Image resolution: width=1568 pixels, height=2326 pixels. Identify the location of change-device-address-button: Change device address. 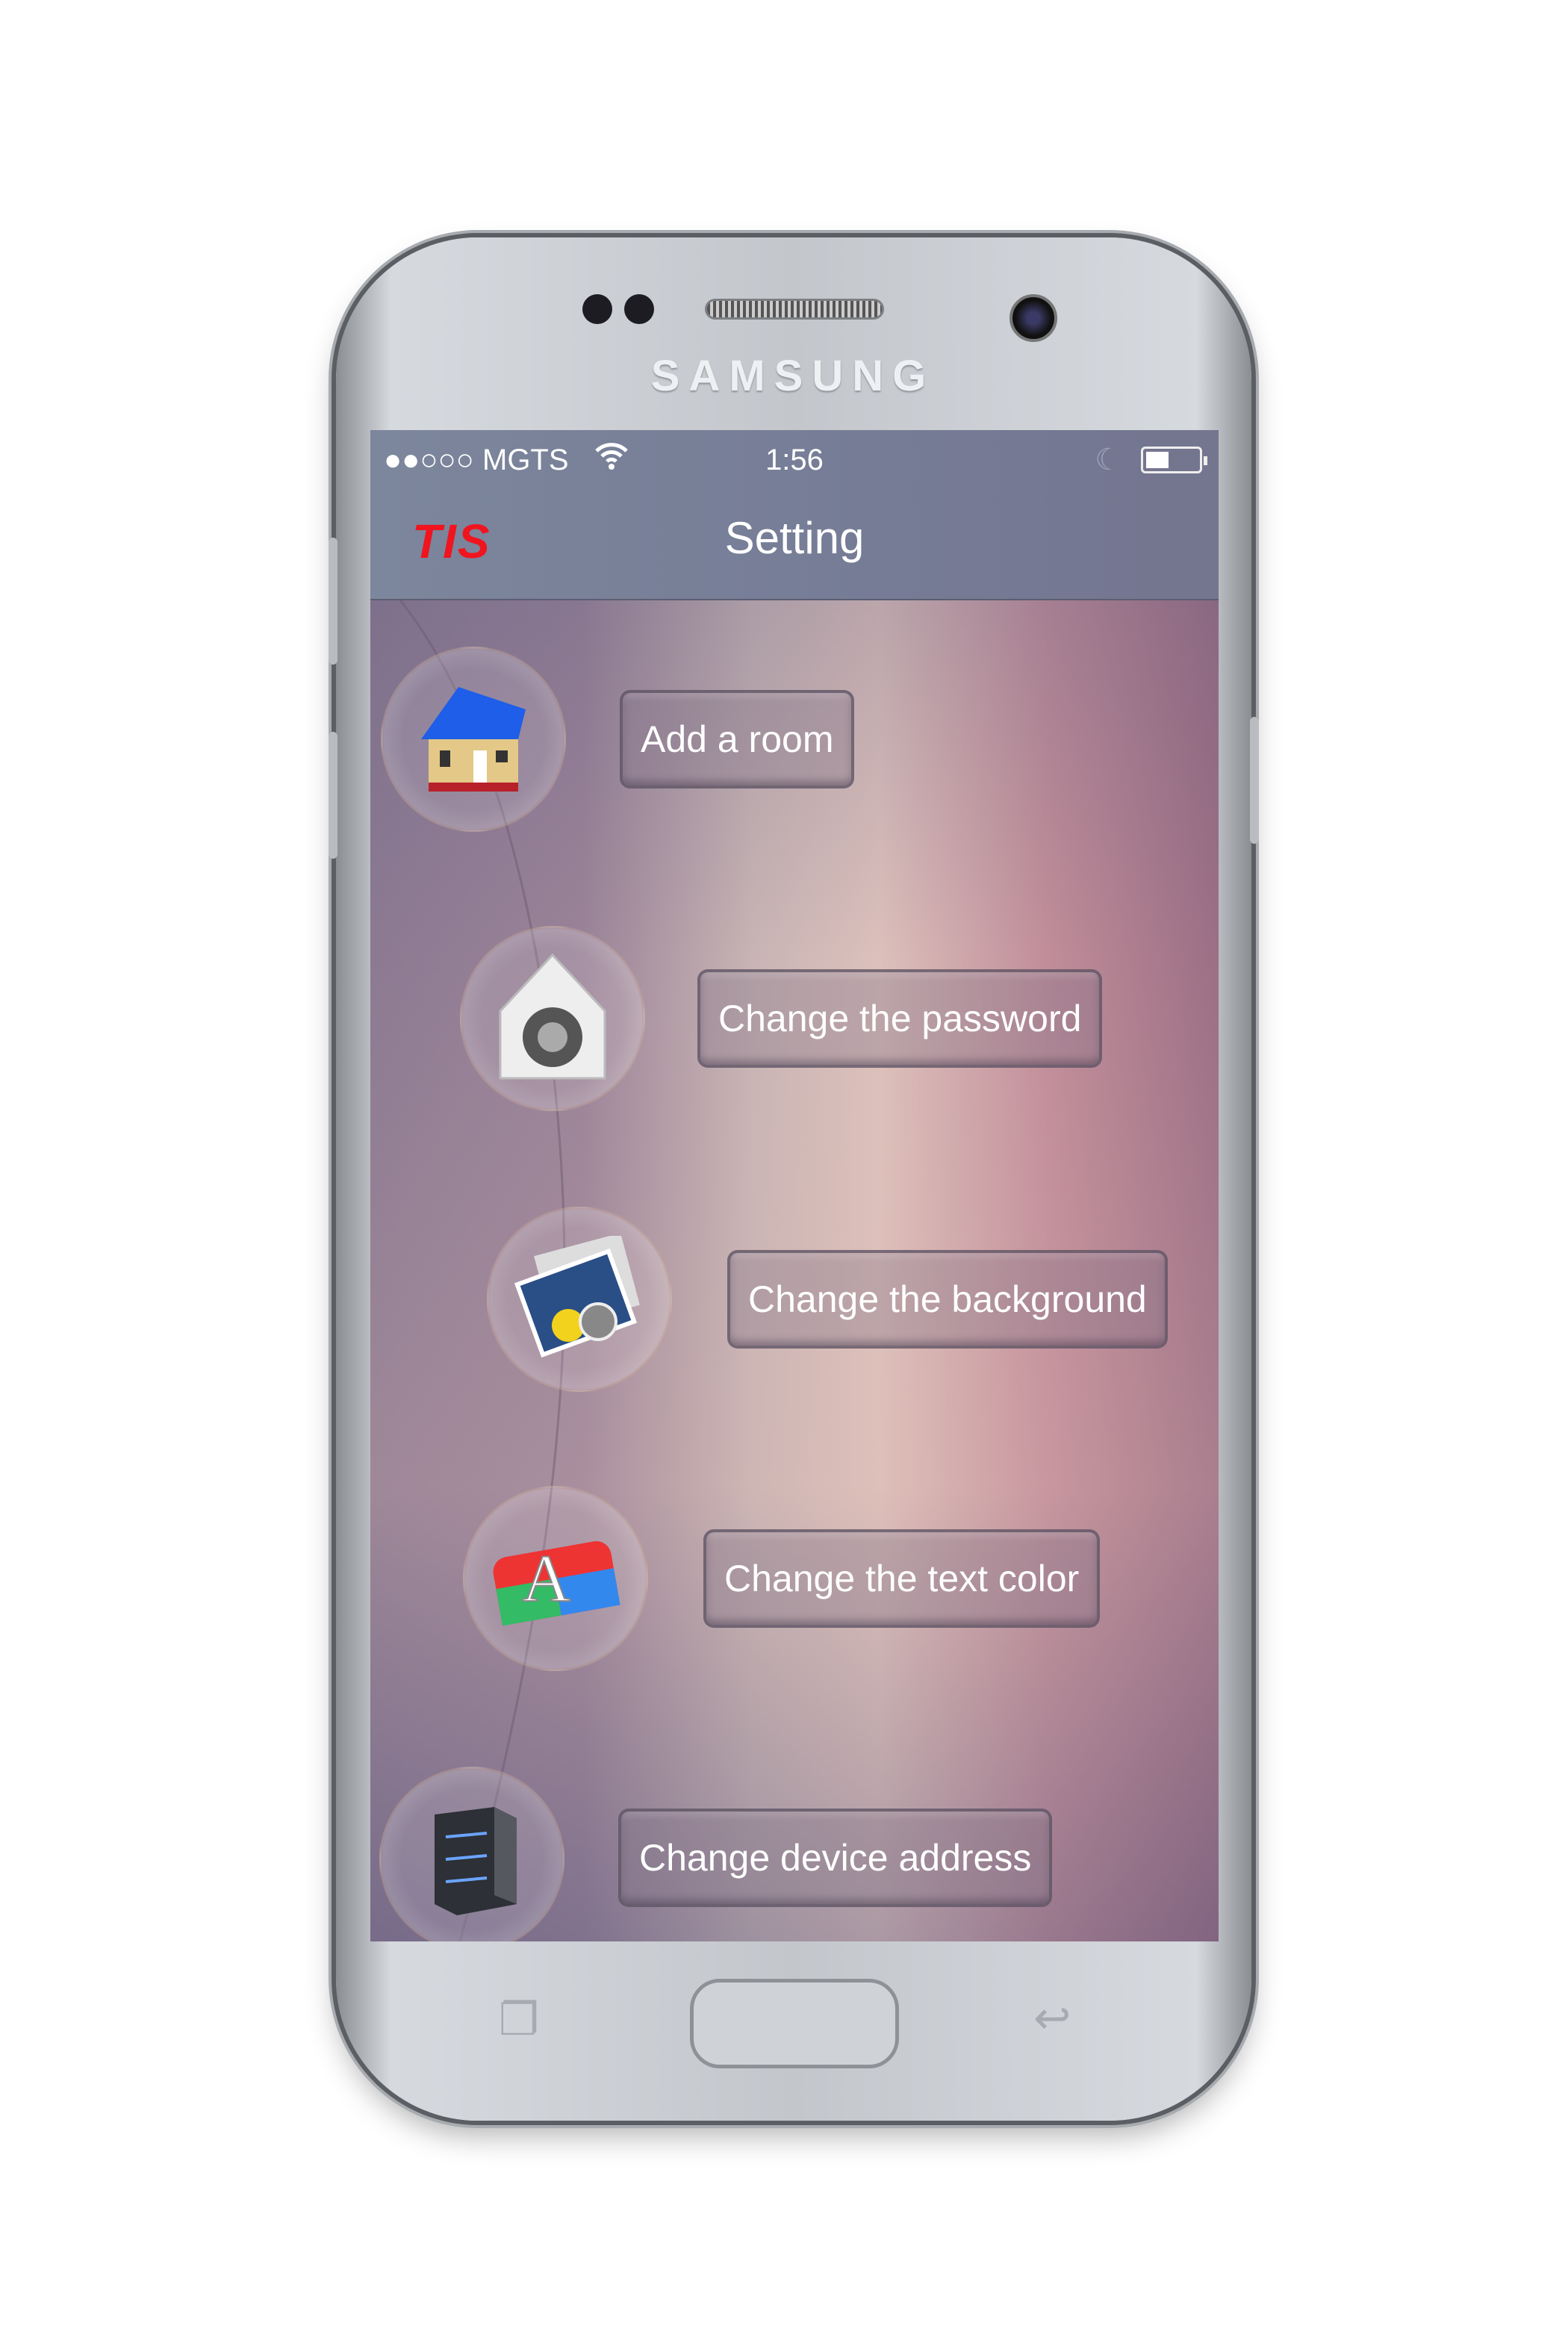
(835, 1858).